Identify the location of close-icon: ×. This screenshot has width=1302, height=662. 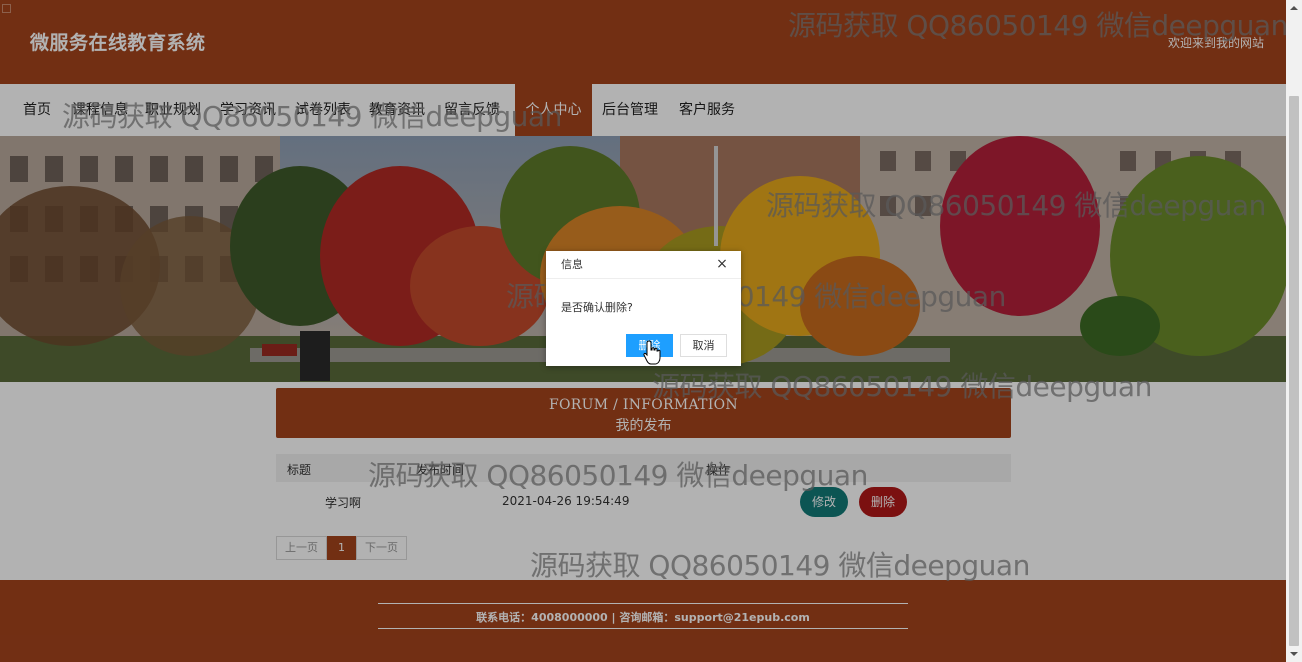
(722, 264).